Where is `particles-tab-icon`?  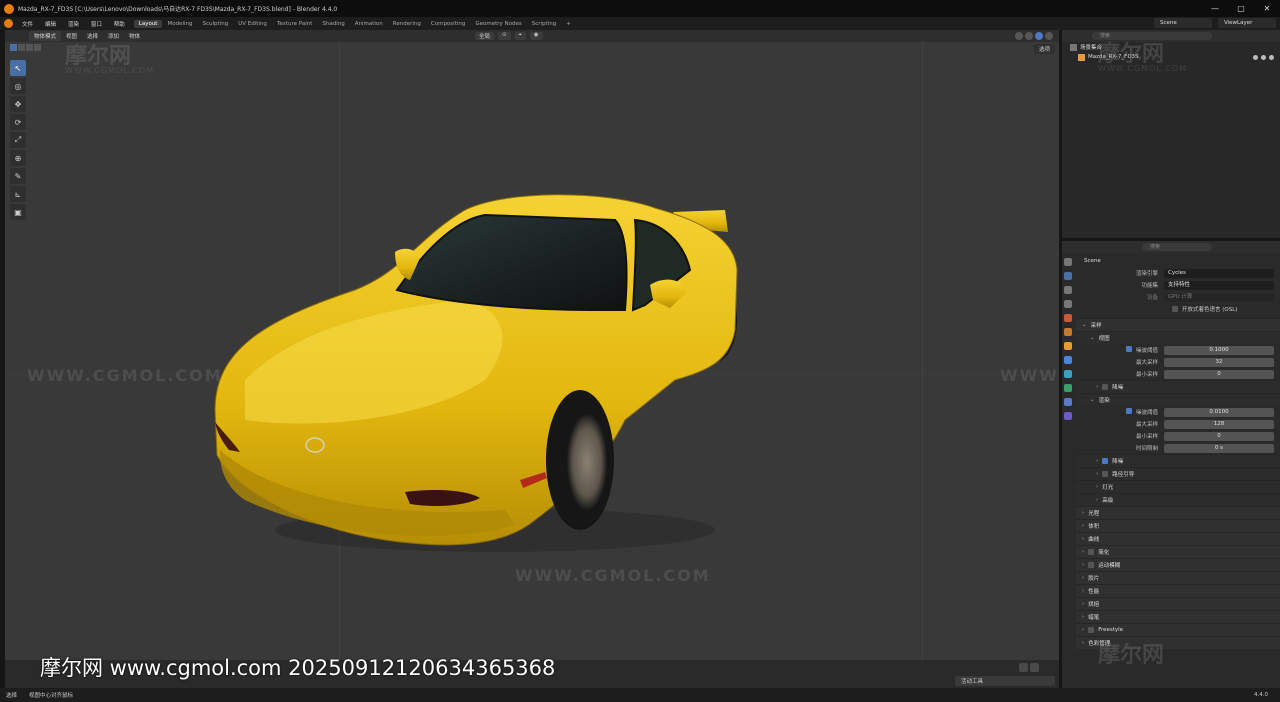
particles-tab-icon is located at coordinates (1068, 374).